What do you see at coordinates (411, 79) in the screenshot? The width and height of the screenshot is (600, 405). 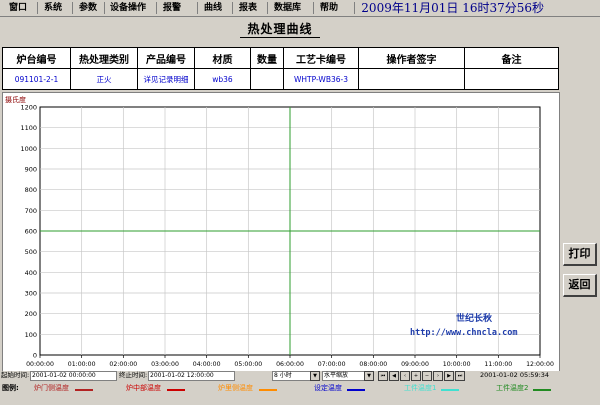 I see `cell-operator-signature` at bounding box center [411, 79].